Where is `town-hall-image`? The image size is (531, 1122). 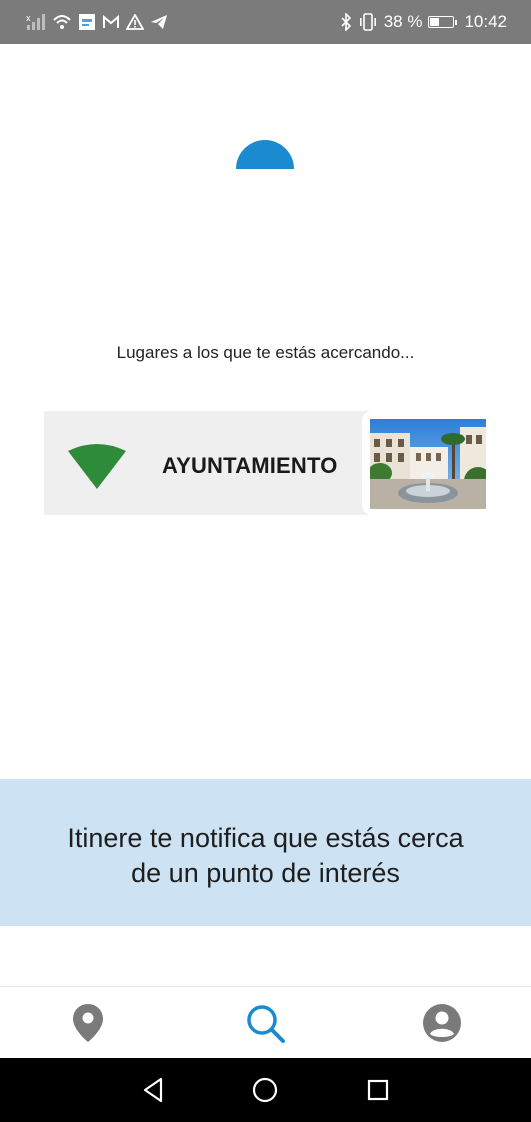
town-hall-image is located at coordinates (428, 464).